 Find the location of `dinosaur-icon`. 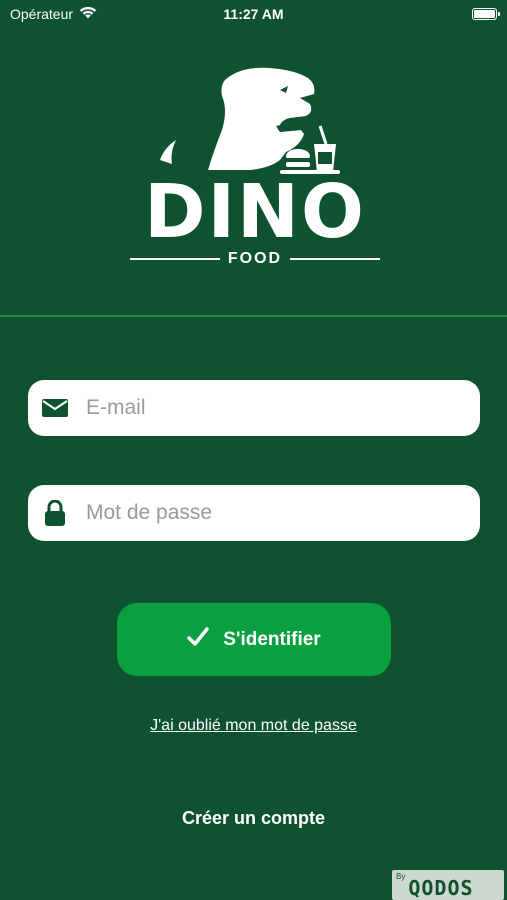

dinosaur-icon is located at coordinates (250, 120).